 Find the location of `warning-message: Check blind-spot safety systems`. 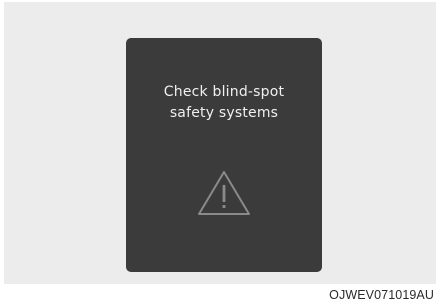

warning-message: Check blind-spot safety systems is located at coordinates (224, 103).